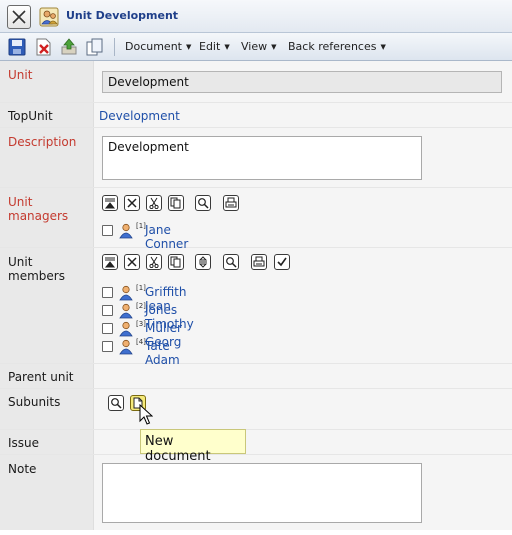  I want to click on managers-search-button, so click(203, 203).